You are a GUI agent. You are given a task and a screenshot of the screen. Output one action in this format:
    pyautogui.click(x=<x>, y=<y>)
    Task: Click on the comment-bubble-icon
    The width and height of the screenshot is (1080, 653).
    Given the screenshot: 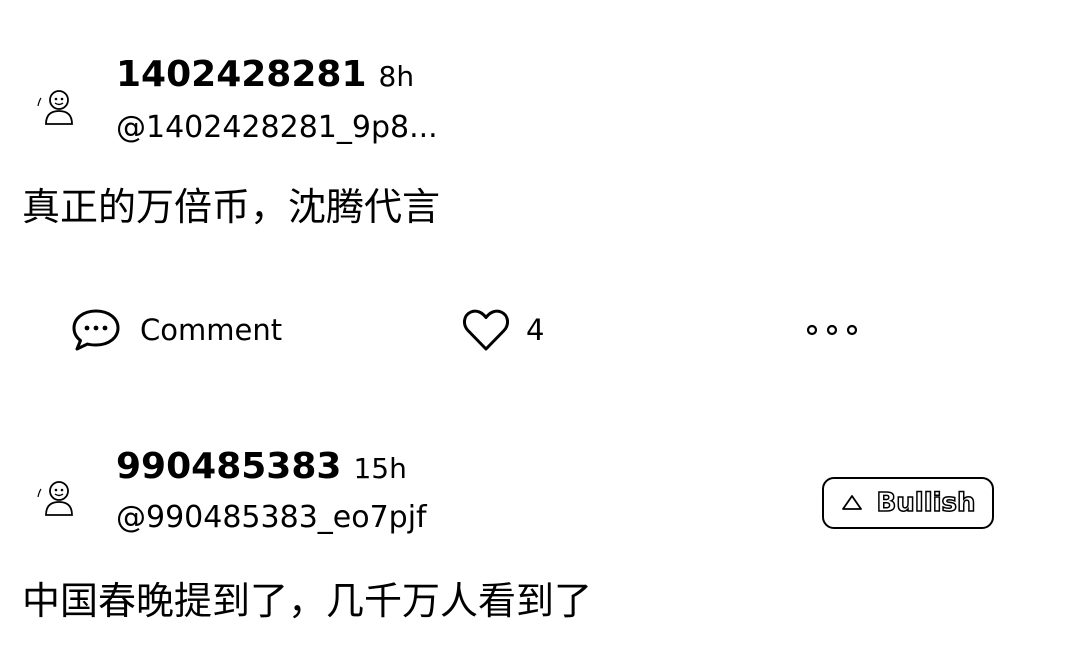 What is the action you would take?
    pyautogui.click(x=96, y=330)
    